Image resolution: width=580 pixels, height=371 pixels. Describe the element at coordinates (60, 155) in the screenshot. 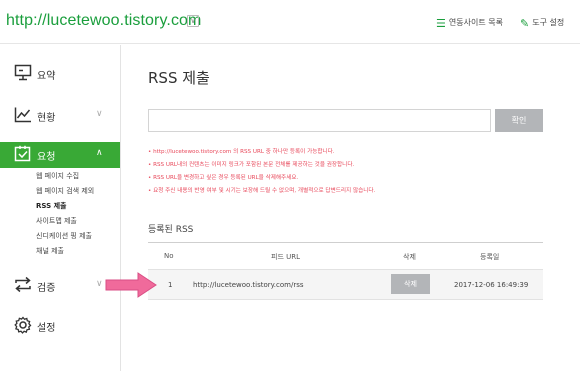

I see `sidebar-item-request: 요청 ∧` at that location.